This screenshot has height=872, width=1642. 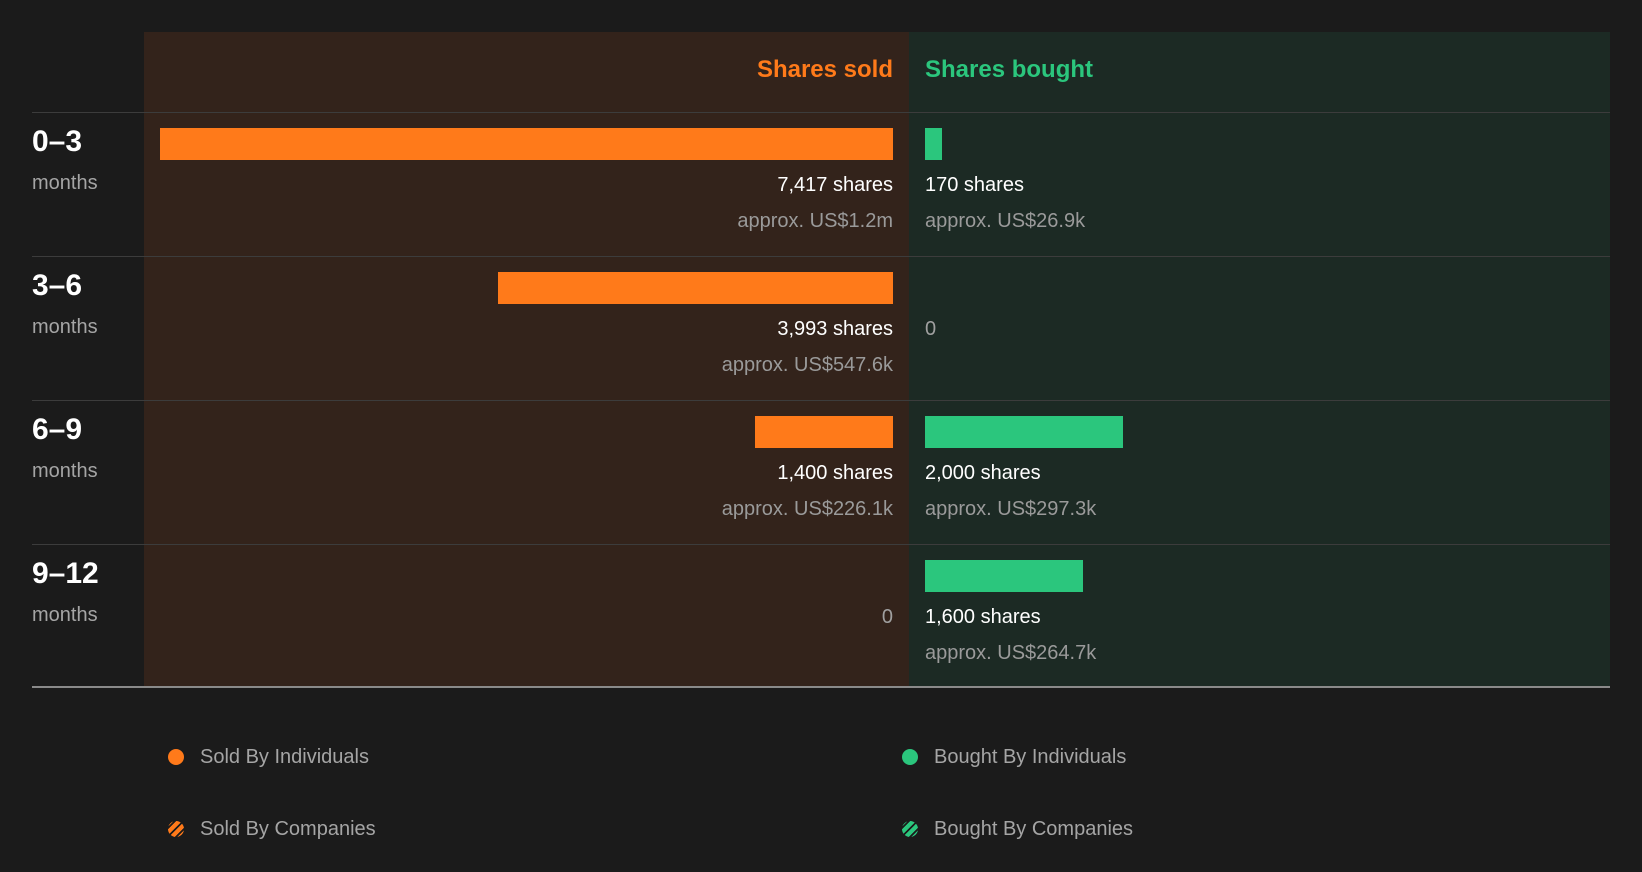 I want to click on shares-sold-header: Shares sold, so click(x=824, y=69).